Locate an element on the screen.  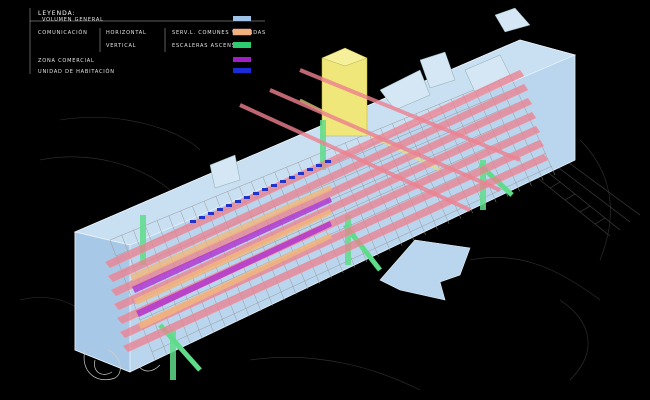
swatch-habitacion is located at coordinates (242, 70).